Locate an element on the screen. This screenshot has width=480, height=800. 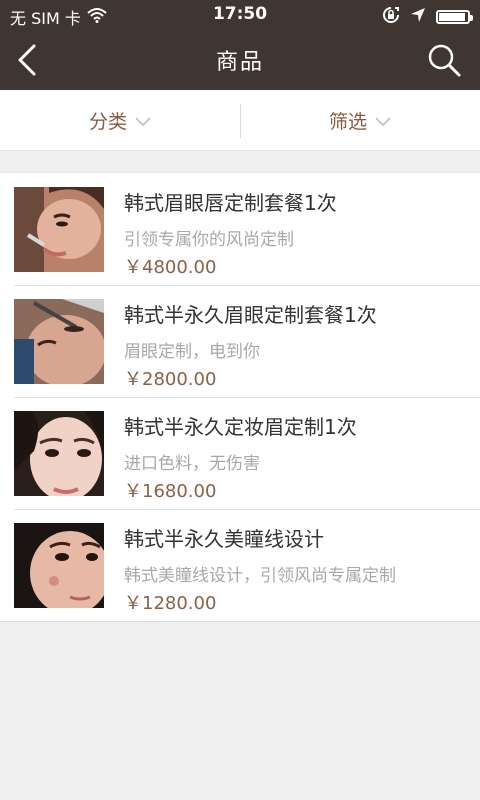
page-title: 商品 is located at coordinates (239, 62).